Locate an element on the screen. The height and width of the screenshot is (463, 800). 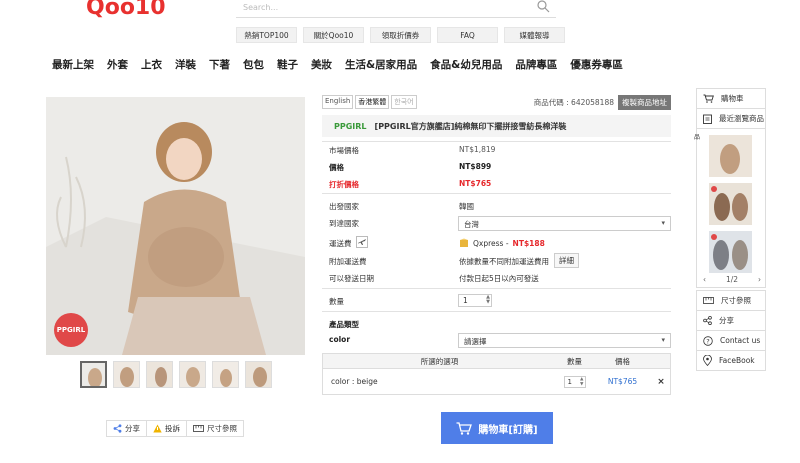
search-icon is located at coordinates (543, 7).